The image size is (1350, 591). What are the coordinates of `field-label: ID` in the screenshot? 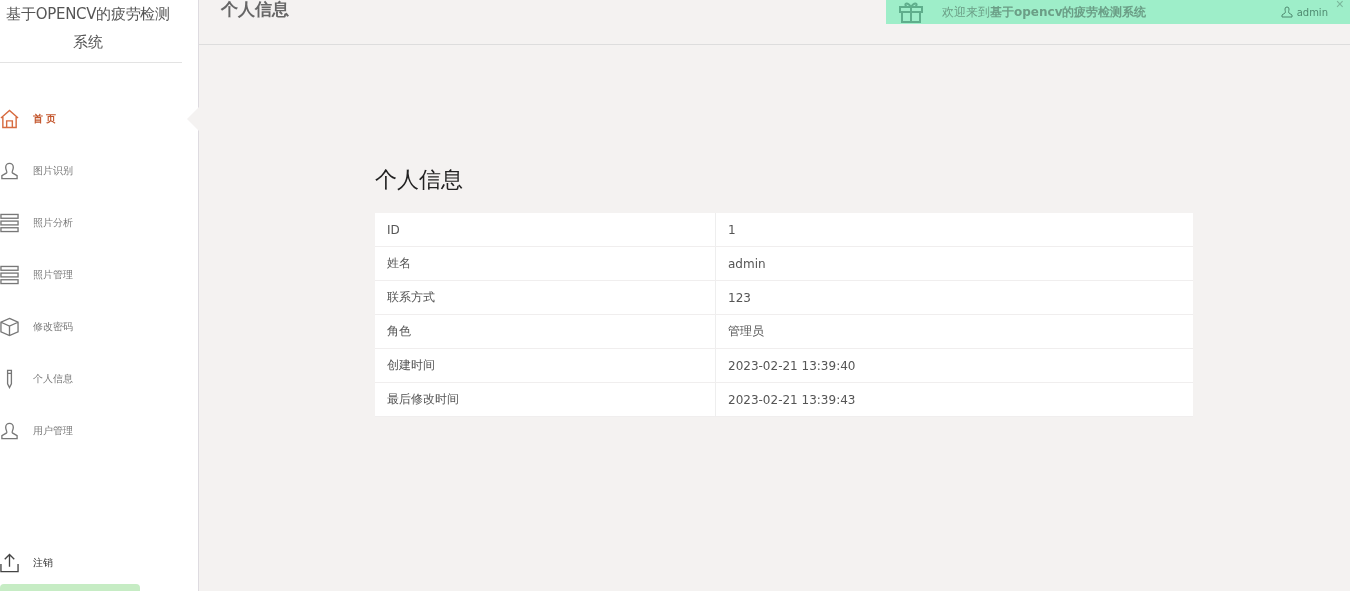 It's located at (545, 230).